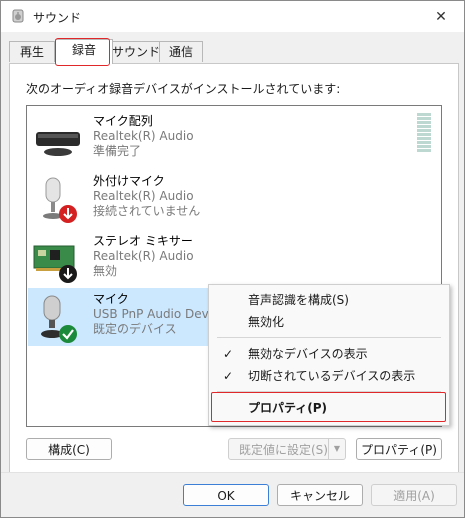 Image resolution: width=465 pixels, height=518 pixels. What do you see at coordinates (320, 495) in the screenshot?
I see `cancel-button: キャンセル` at bounding box center [320, 495].